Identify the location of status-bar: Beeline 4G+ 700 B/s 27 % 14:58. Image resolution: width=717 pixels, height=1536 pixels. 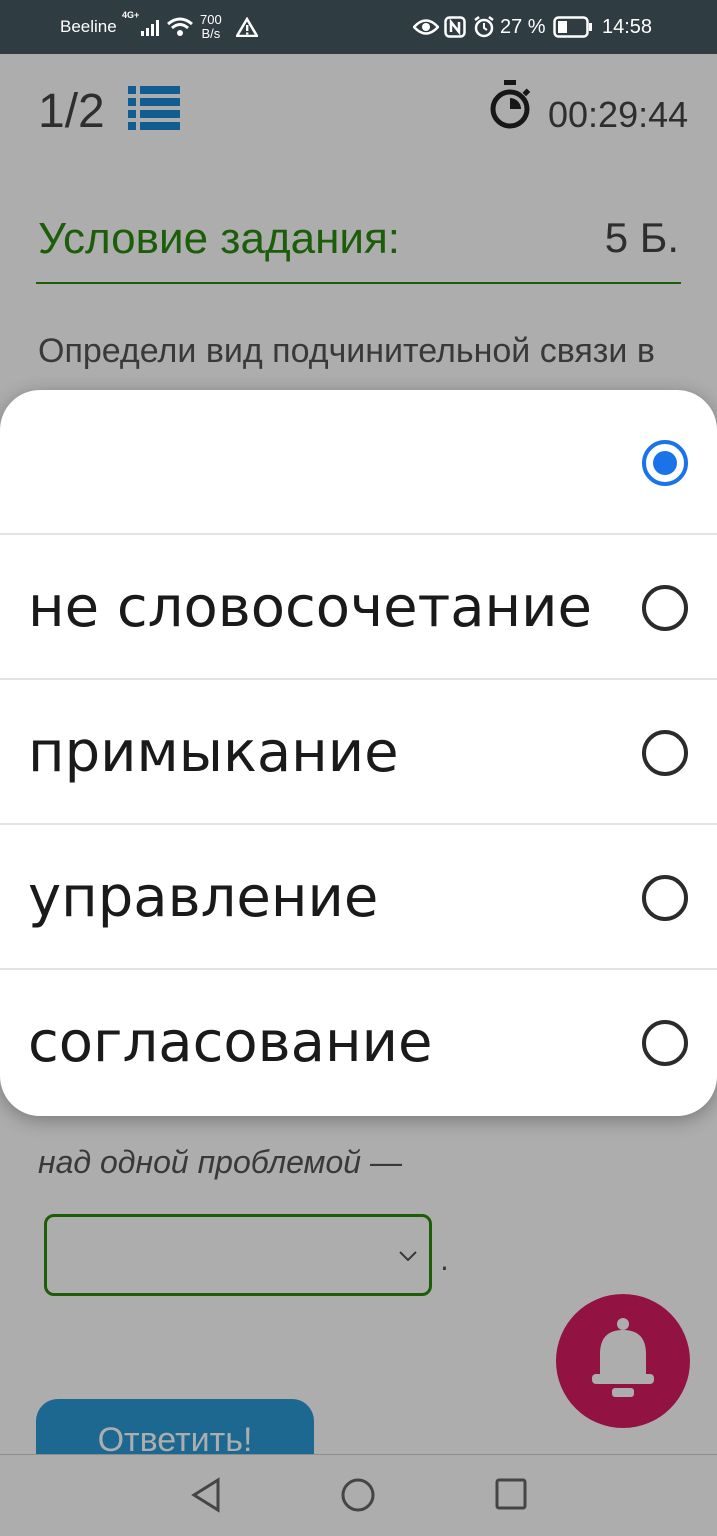
(358, 27).